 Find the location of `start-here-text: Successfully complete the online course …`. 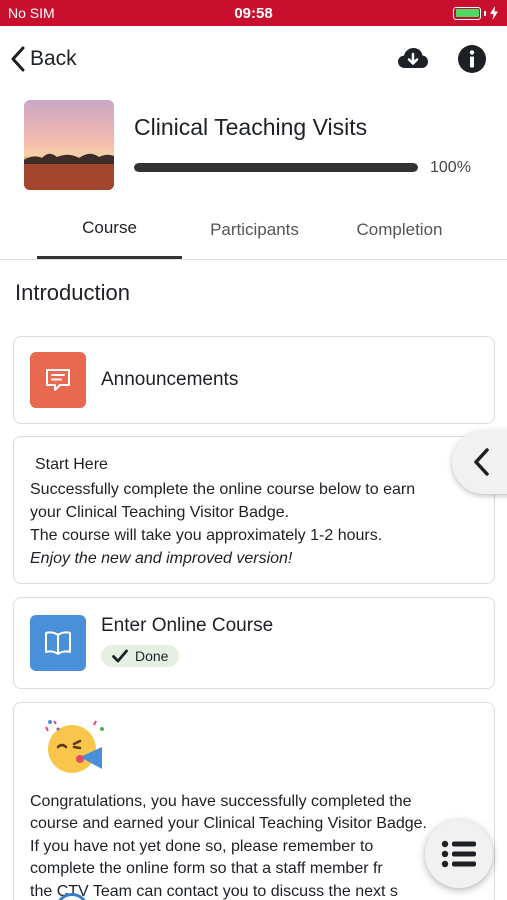

start-here-text: Successfully complete the online course … is located at coordinates (223, 489).